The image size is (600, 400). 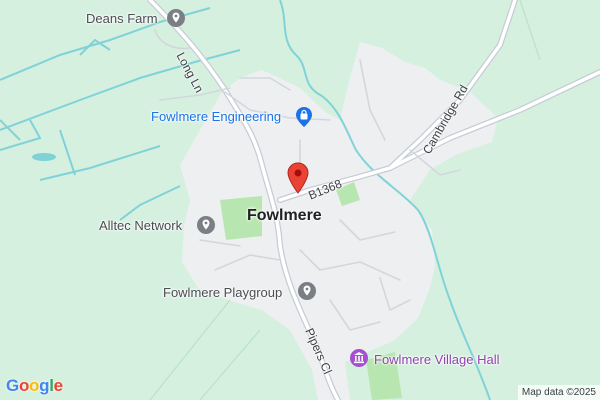 I want to click on shopping-bag-icon, so click(x=304, y=117).